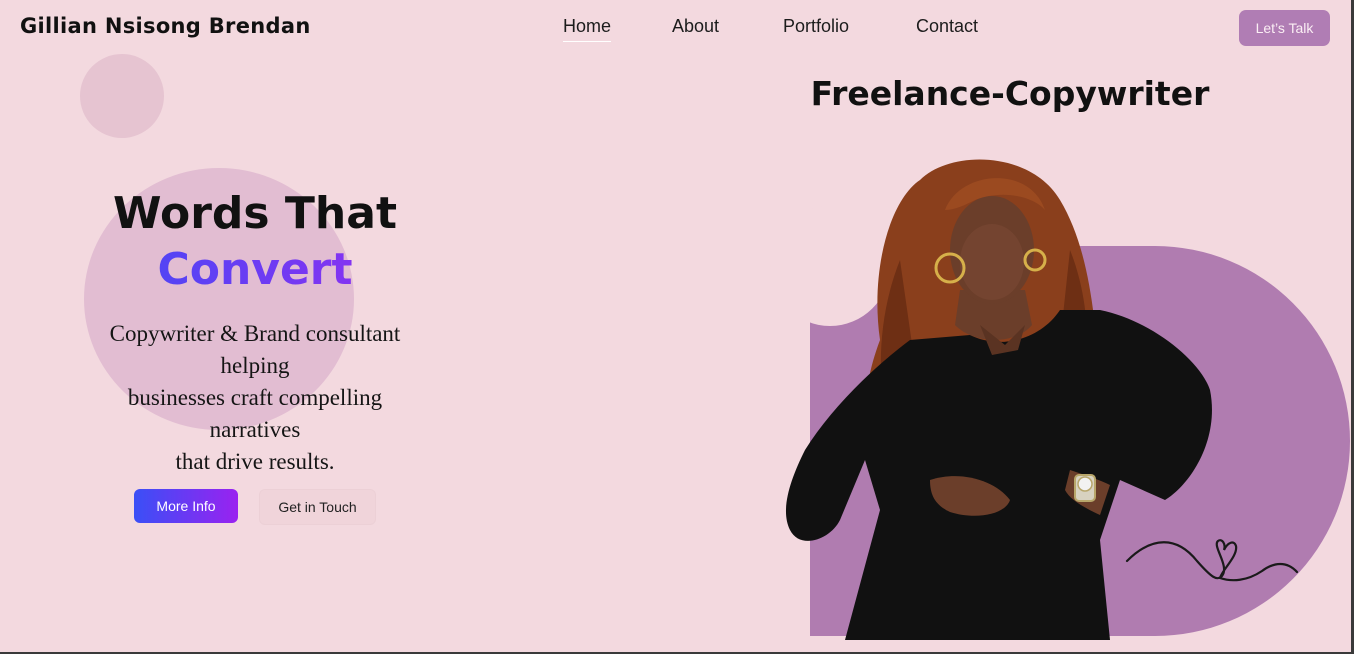 This screenshot has height=654, width=1354. What do you see at coordinates (255, 333) in the screenshot?
I see `hero-subtitle-line: Copywriter & Brand consultant` at bounding box center [255, 333].